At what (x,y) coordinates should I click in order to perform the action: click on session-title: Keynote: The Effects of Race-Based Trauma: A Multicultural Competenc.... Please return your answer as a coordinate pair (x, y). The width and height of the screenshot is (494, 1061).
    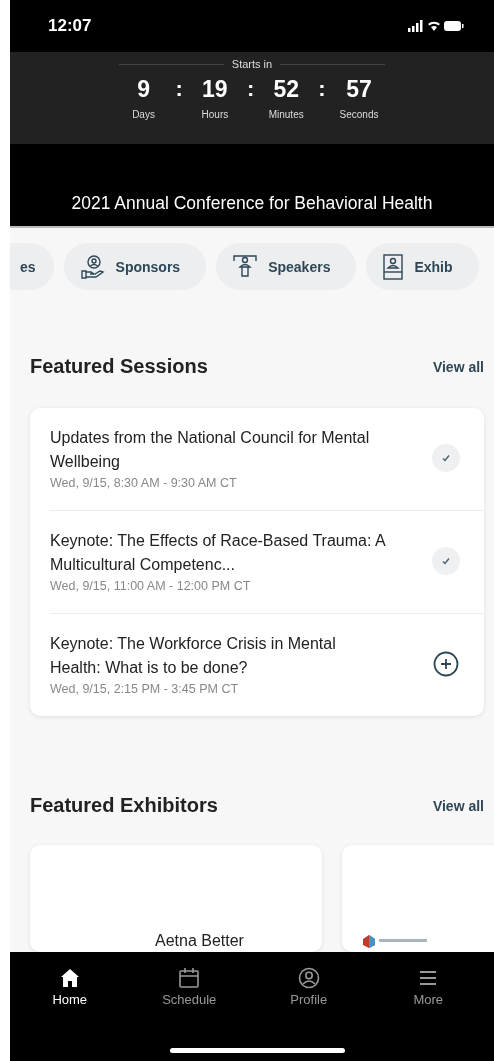
    Looking at the image, I should click on (220, 553).